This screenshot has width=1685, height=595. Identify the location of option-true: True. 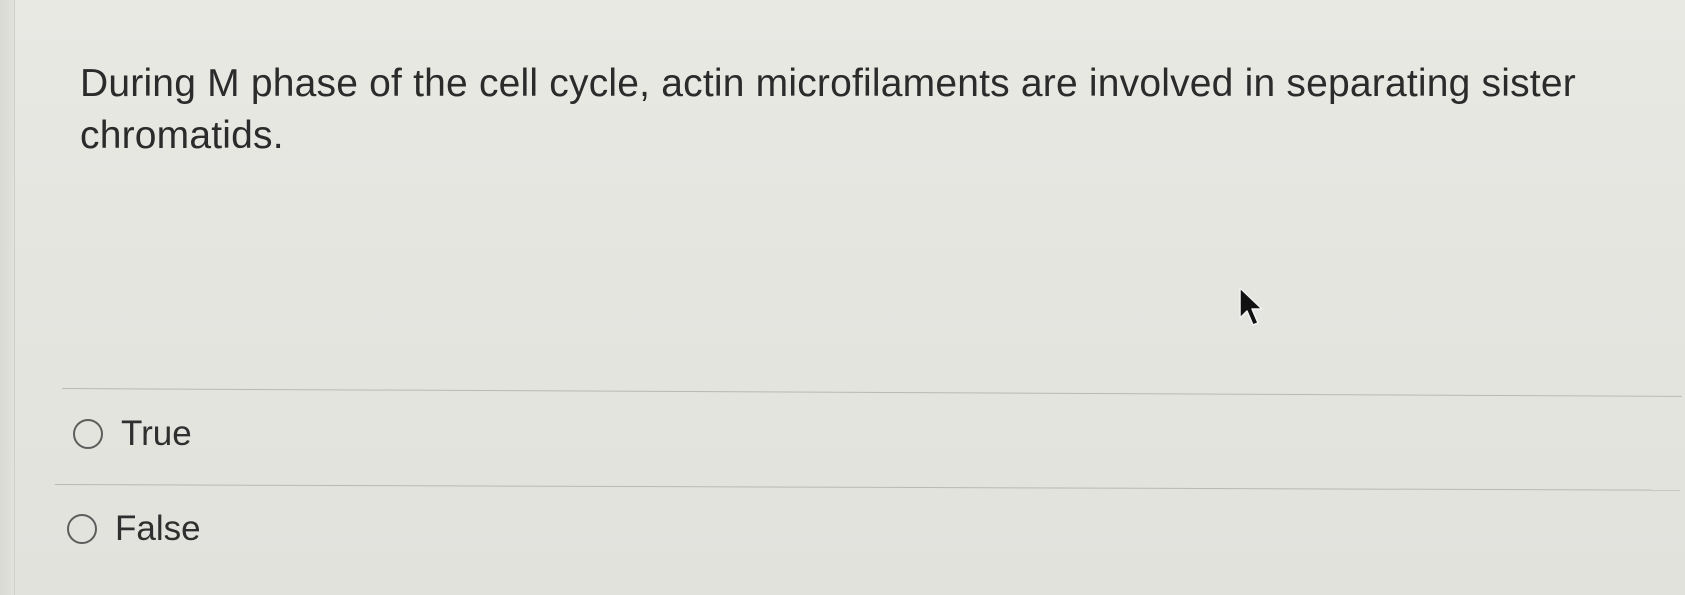
(132, 434).